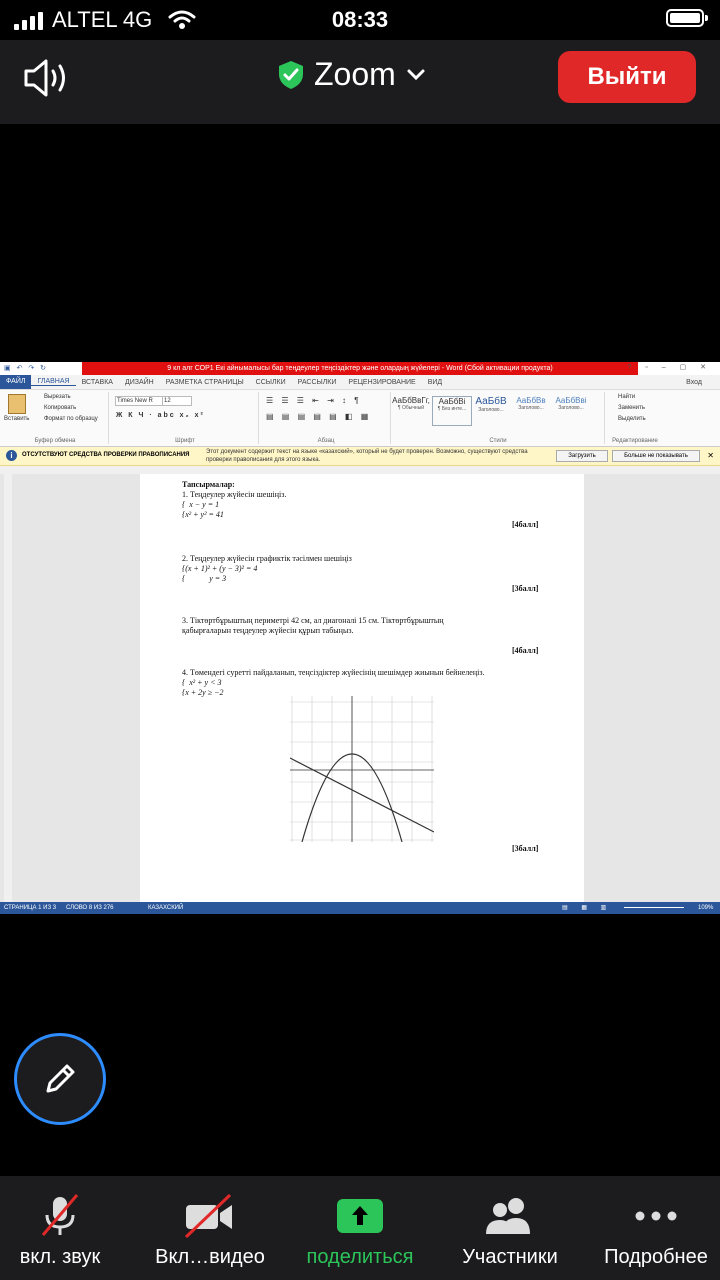  Describe the element at coordinates (60, 408) in the screenshot. I see `copy-button: Копировать` at that location.